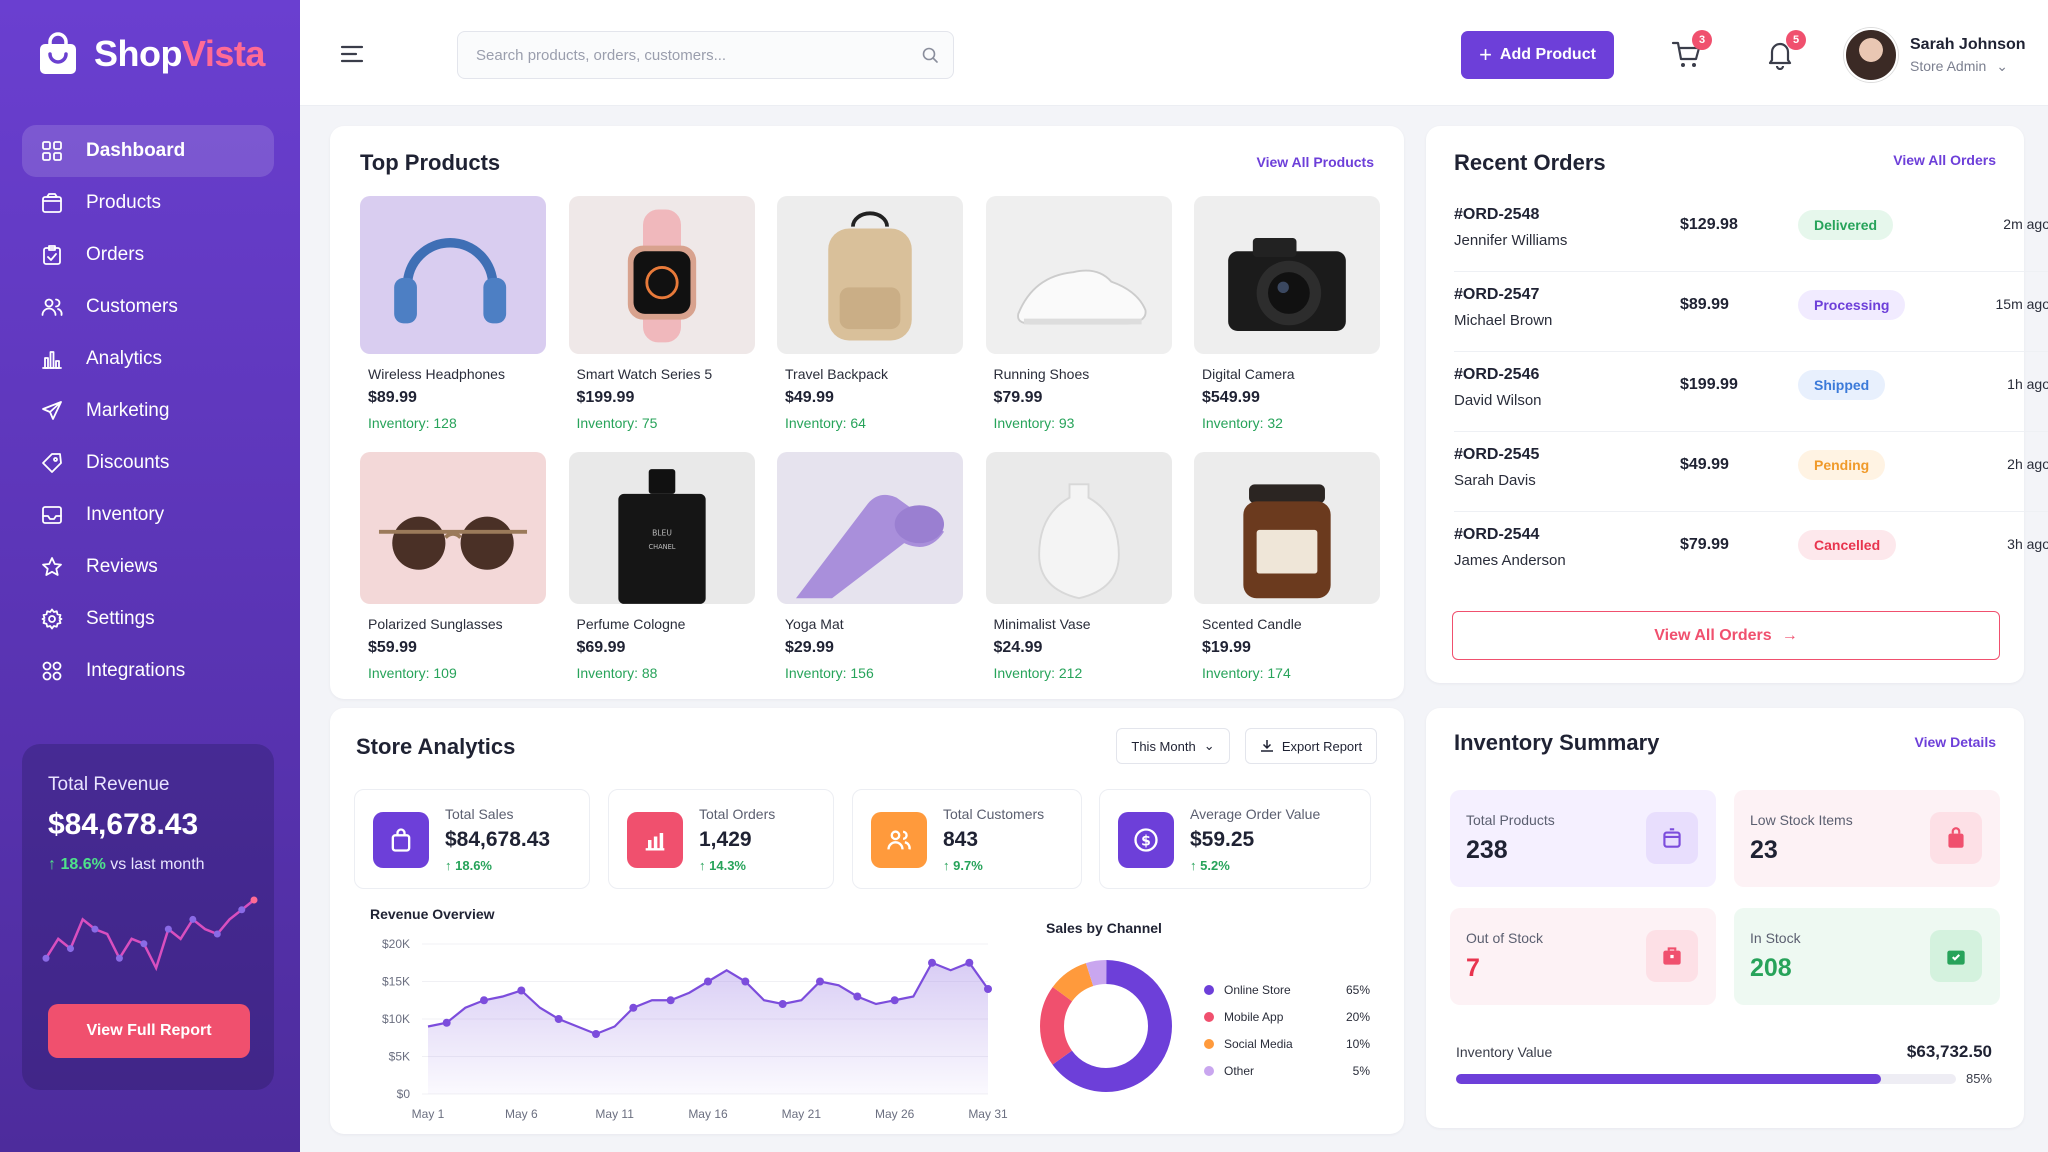  I want to click on stat-card: Total Orders 1,429 ↑ 14.3%, so click(721, 839).